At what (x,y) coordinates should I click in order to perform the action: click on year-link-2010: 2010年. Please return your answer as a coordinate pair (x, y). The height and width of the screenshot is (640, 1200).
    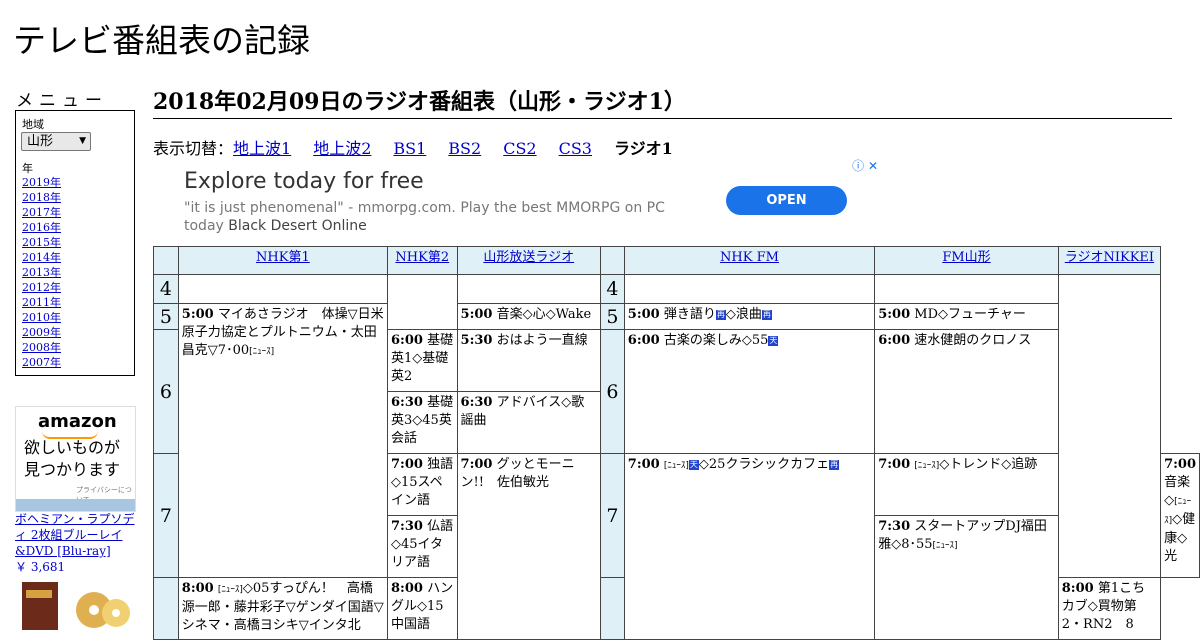
    Looking at the image, I should click on (41, 317).